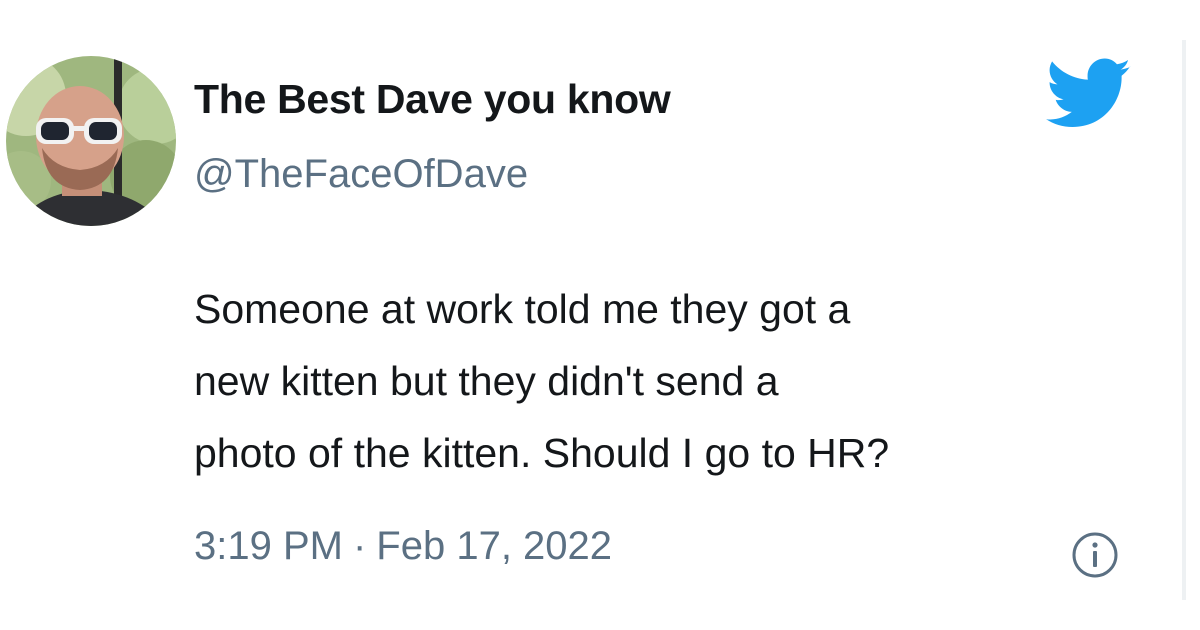  What do you see at coordinates (268, 546) in the screenshot?
I see `tweet-time: 3:19 PM` at bounding box center [268, 546].